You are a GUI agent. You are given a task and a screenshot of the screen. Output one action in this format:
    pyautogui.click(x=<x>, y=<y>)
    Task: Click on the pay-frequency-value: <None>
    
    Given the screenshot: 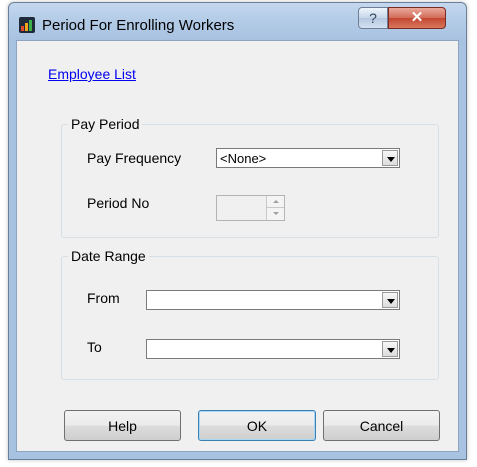 What is the action you would take?
    pyautogui.click(x=243, y=158)
    